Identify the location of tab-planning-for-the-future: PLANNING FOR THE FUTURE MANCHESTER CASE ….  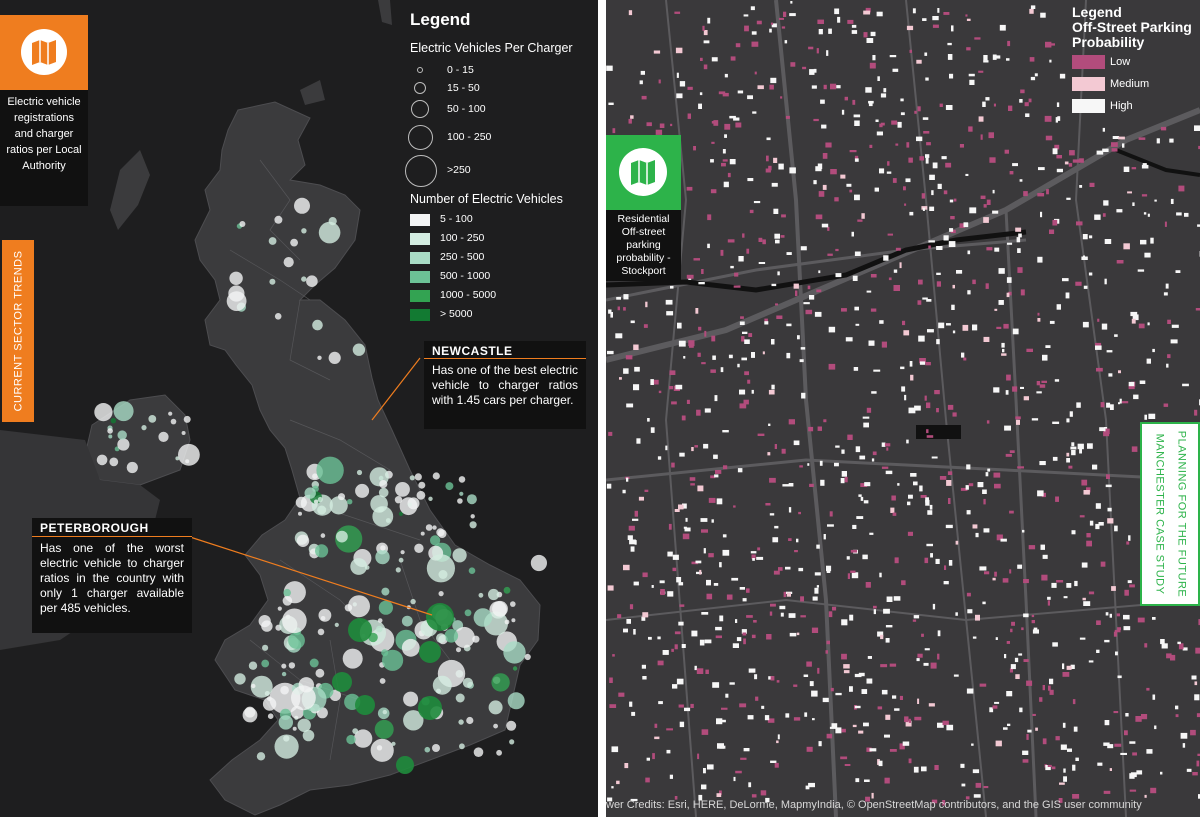
(1170, 514).